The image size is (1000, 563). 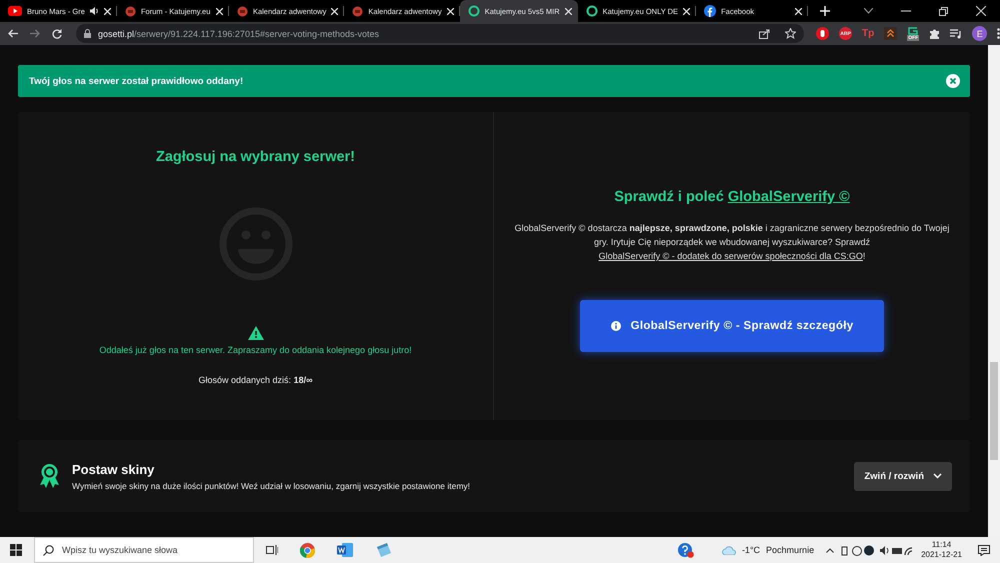 What do you see at coordinates (383, 550) in the screenshot?
I see `notepad-app-icon` at bounding box center [383, 550].